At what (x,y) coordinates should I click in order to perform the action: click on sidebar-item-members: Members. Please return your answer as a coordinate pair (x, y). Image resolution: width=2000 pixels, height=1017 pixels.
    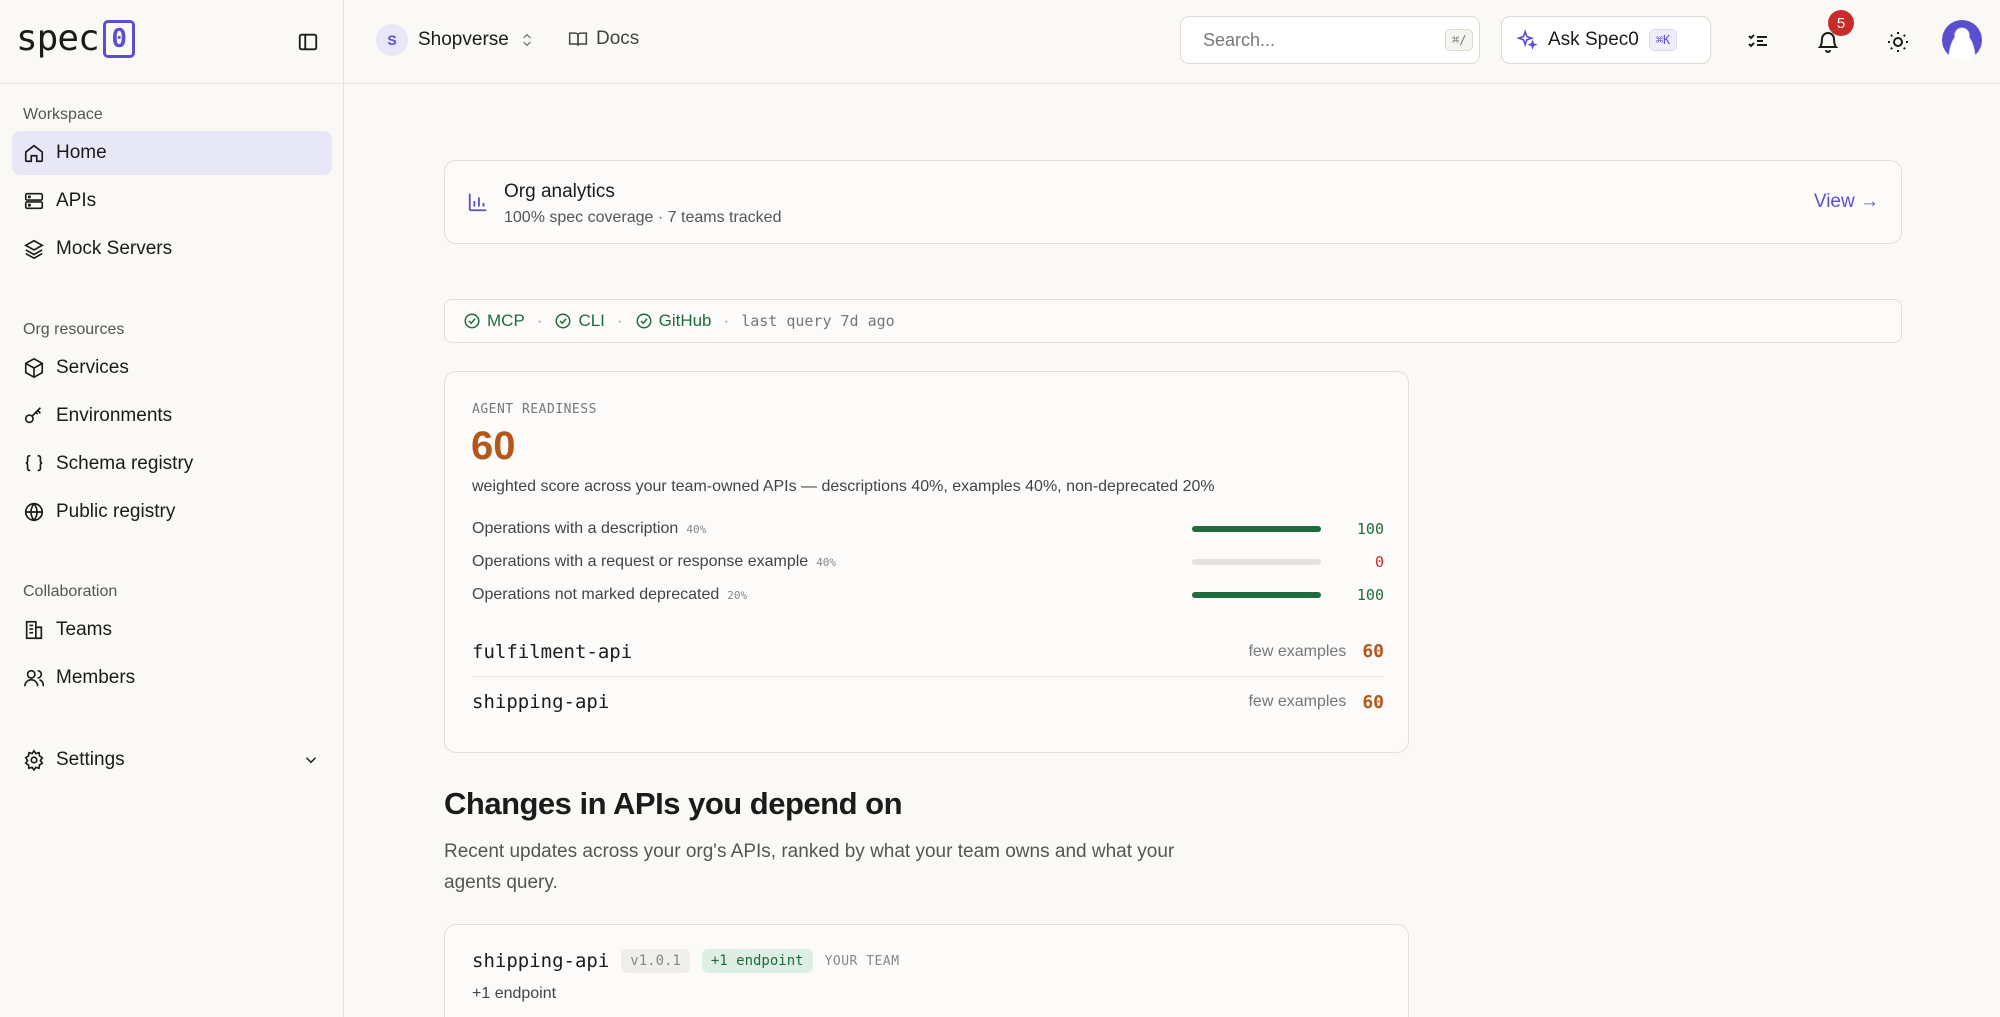
    Looking at the image, I should click on (172, 678).